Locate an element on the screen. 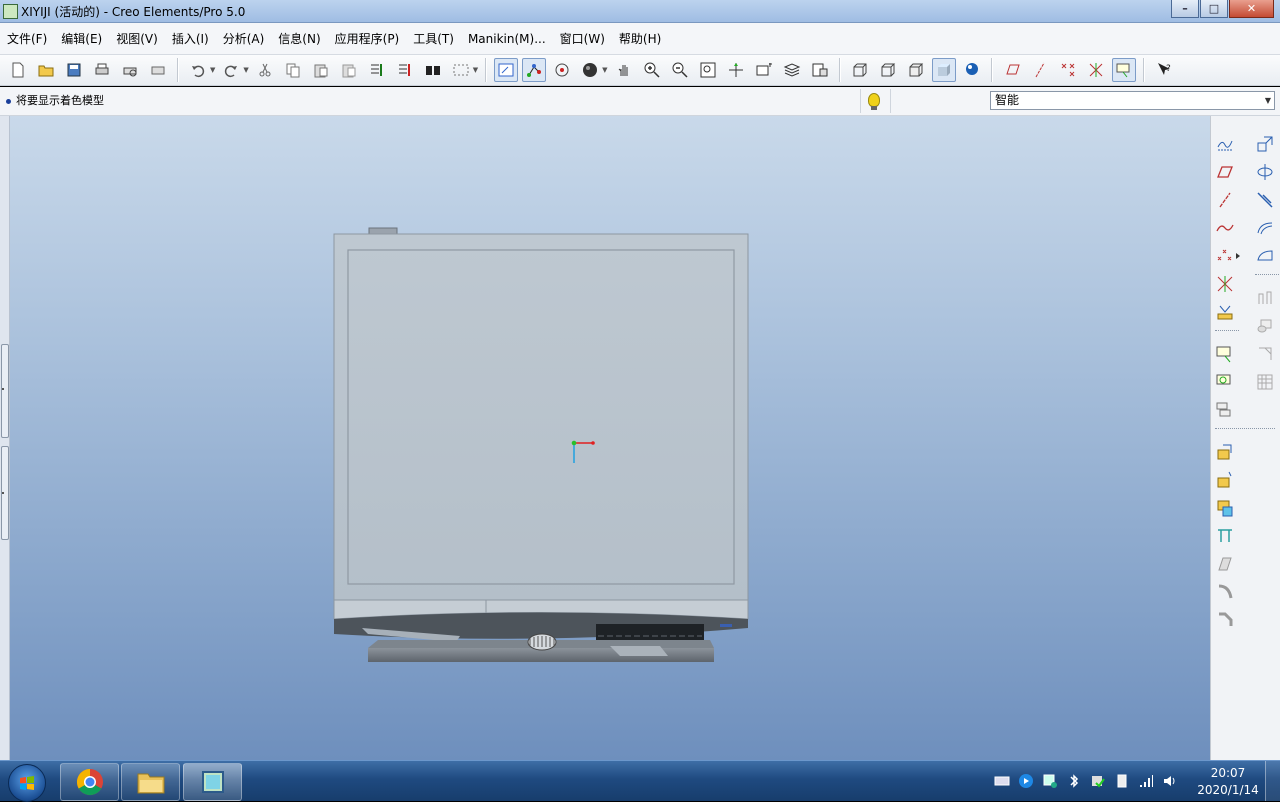 The height and width of the screenshot is (802, 1280). minimize-button: – is located at coordinates (1185, 9).